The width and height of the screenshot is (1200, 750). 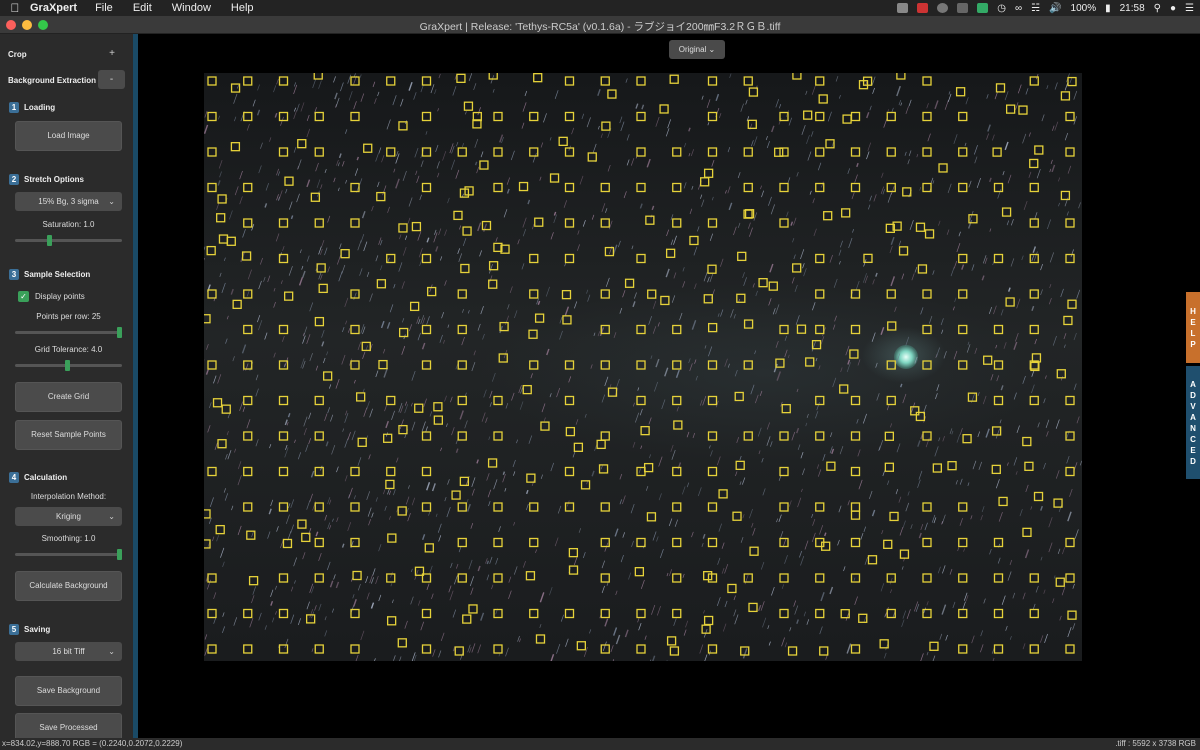 I want to click on saturation-slider, so click(x=68, y=240).